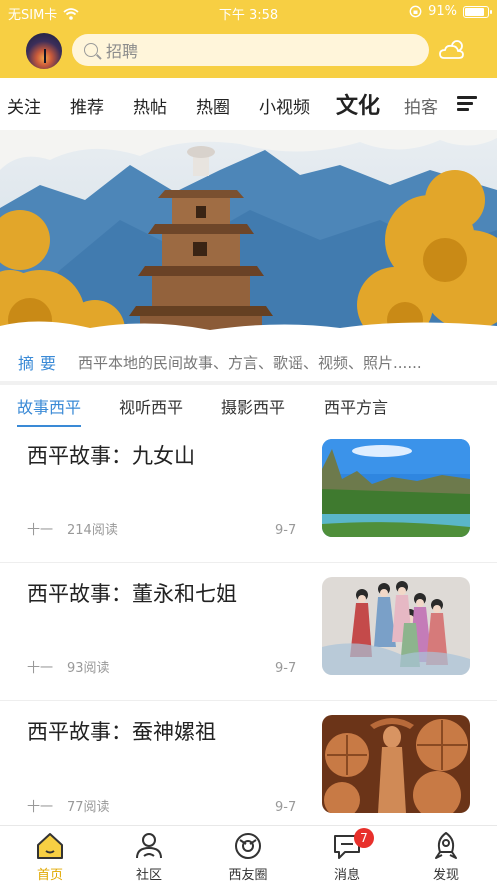  Describe the element at coordinates (248, 12) in the screenshot. I see `status-bar: 无SIM卡 下午 3:58 91%` at that location.